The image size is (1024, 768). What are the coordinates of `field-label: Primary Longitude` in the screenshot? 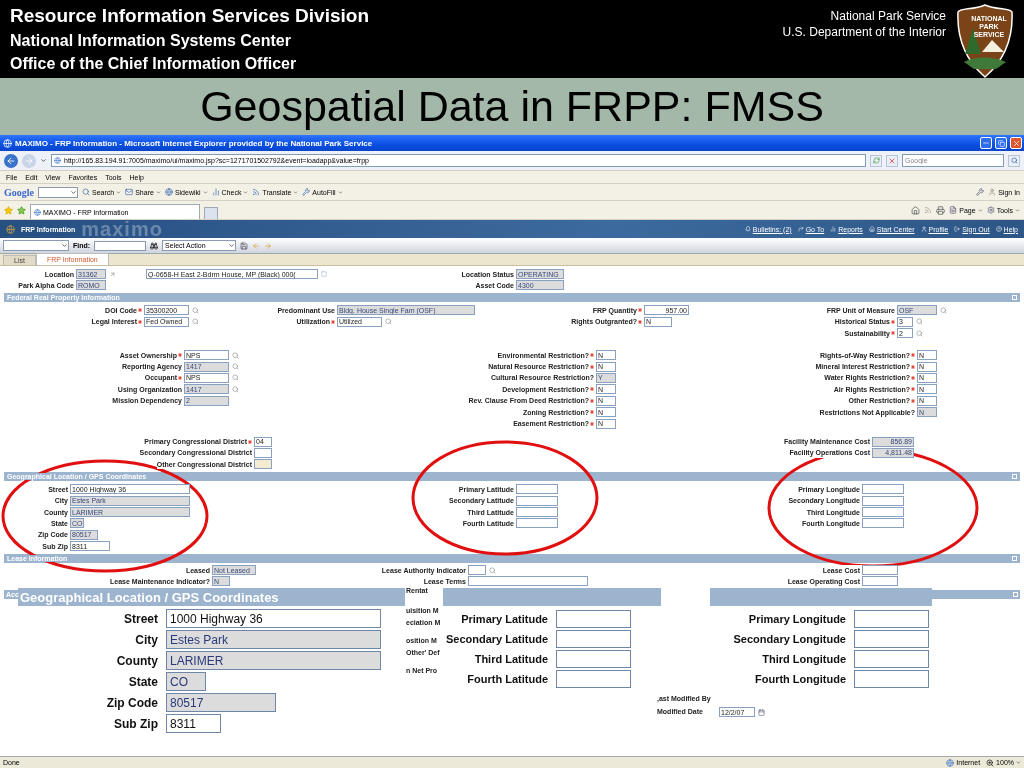 It's located at (797, 619).